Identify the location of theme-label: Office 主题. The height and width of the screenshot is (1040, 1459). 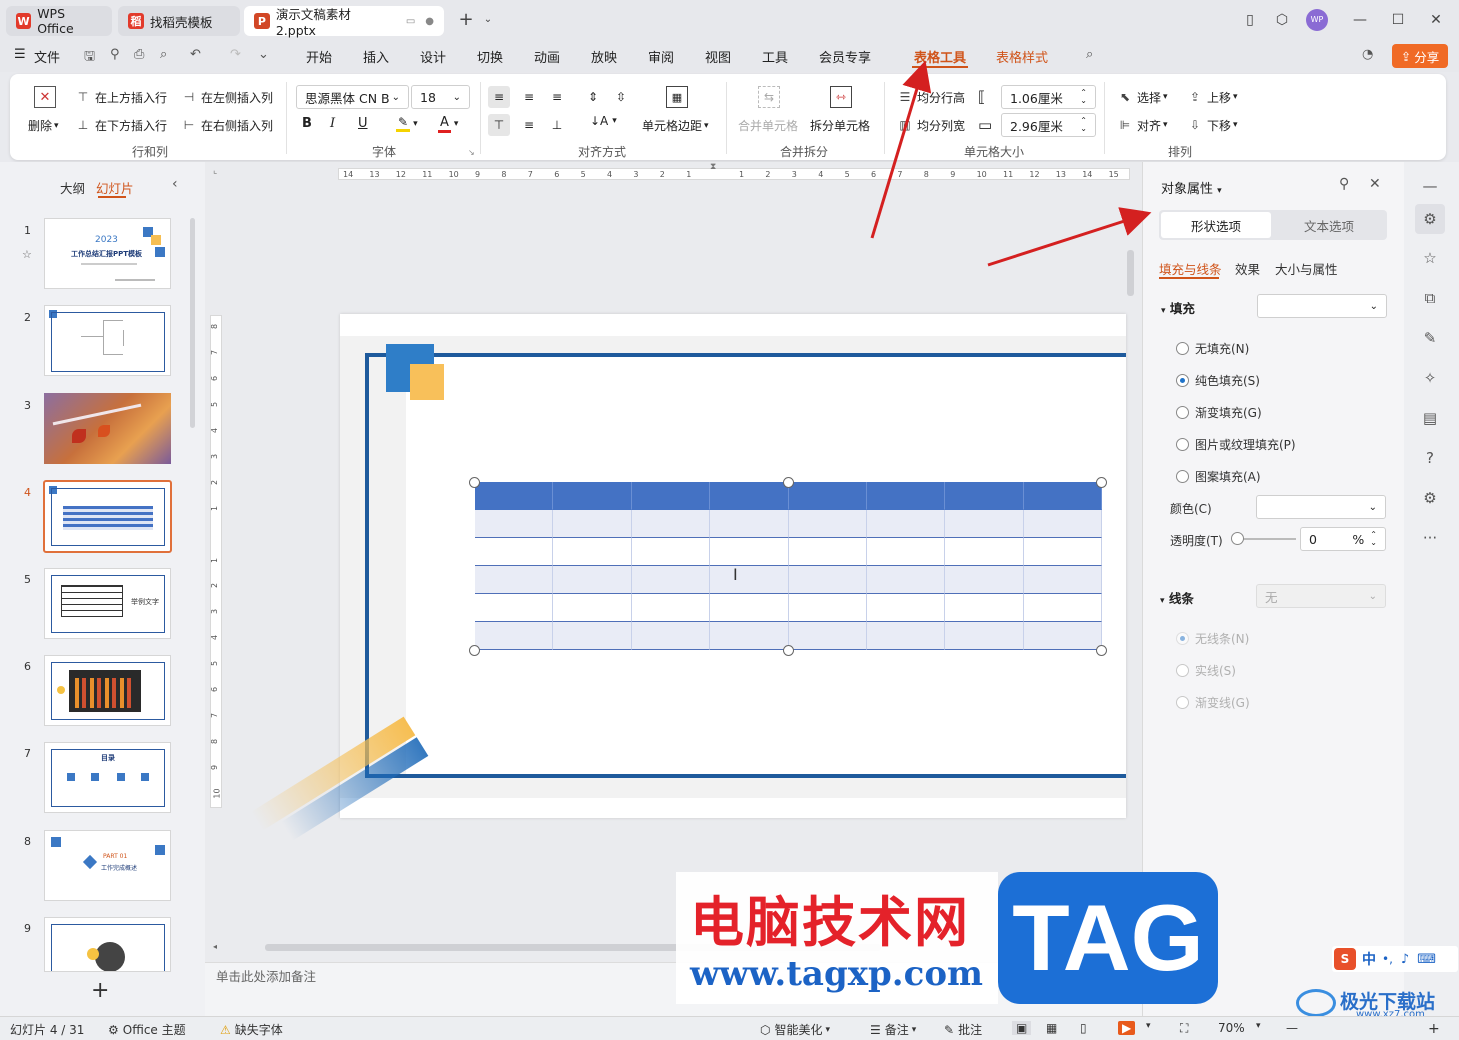
(154, 1030).